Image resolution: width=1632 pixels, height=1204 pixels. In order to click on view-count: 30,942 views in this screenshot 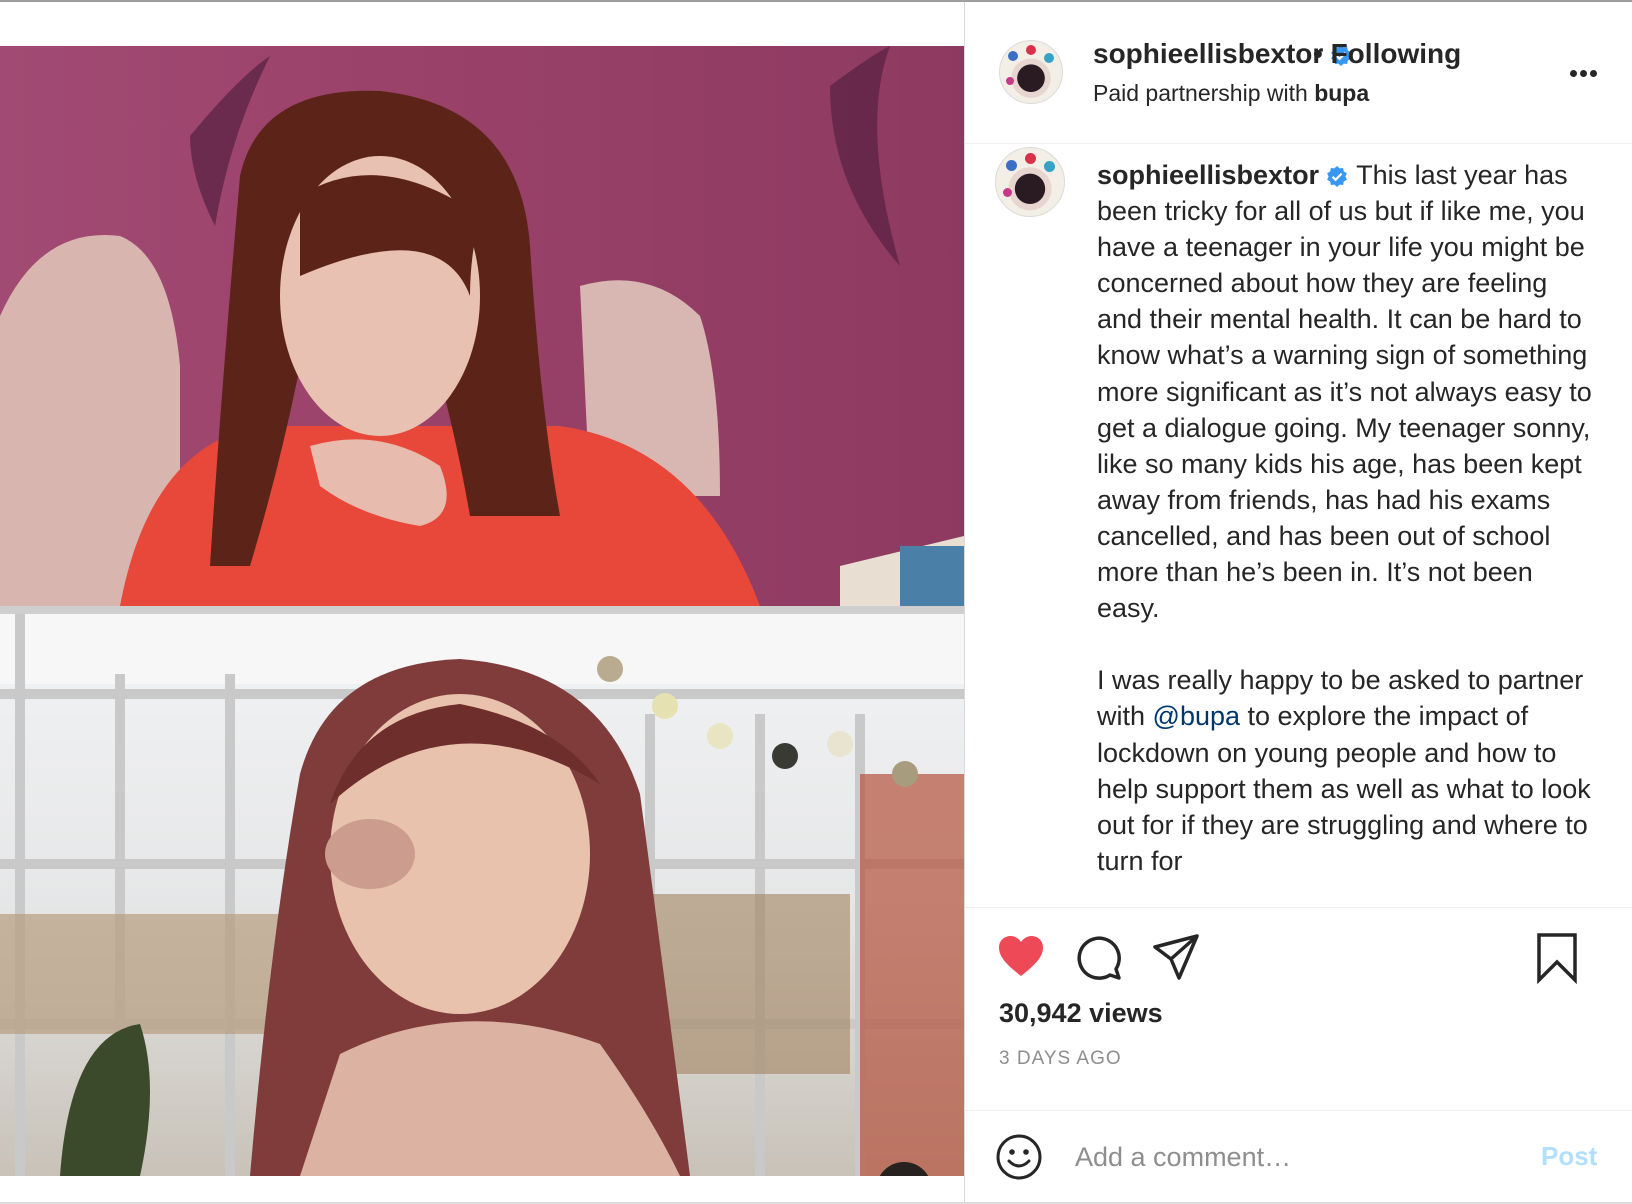, I will do `click(1081, 1013)`.